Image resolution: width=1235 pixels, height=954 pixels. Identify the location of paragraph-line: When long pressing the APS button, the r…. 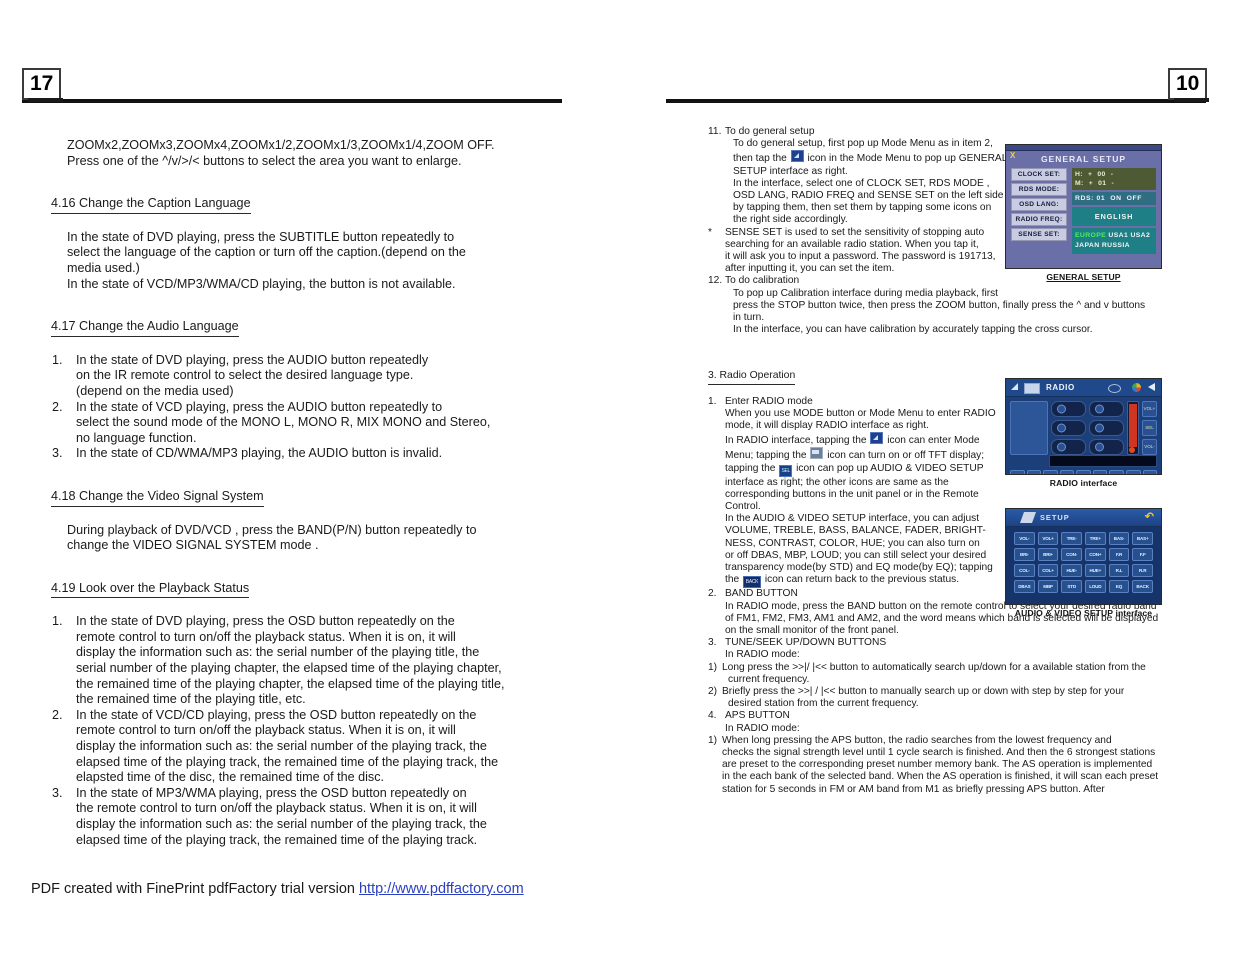
(917, 740).